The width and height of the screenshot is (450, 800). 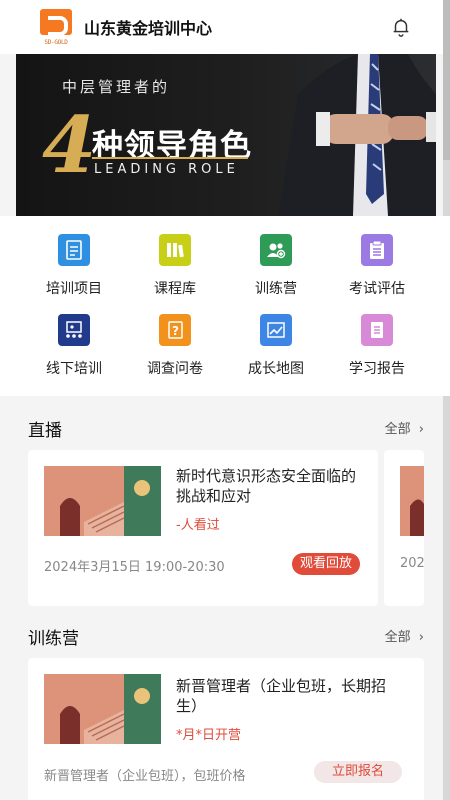 What do you see at coordinates (102, 709) in the screenshot?
I see `camp-thumbnail` at bounding box center [102, 709].